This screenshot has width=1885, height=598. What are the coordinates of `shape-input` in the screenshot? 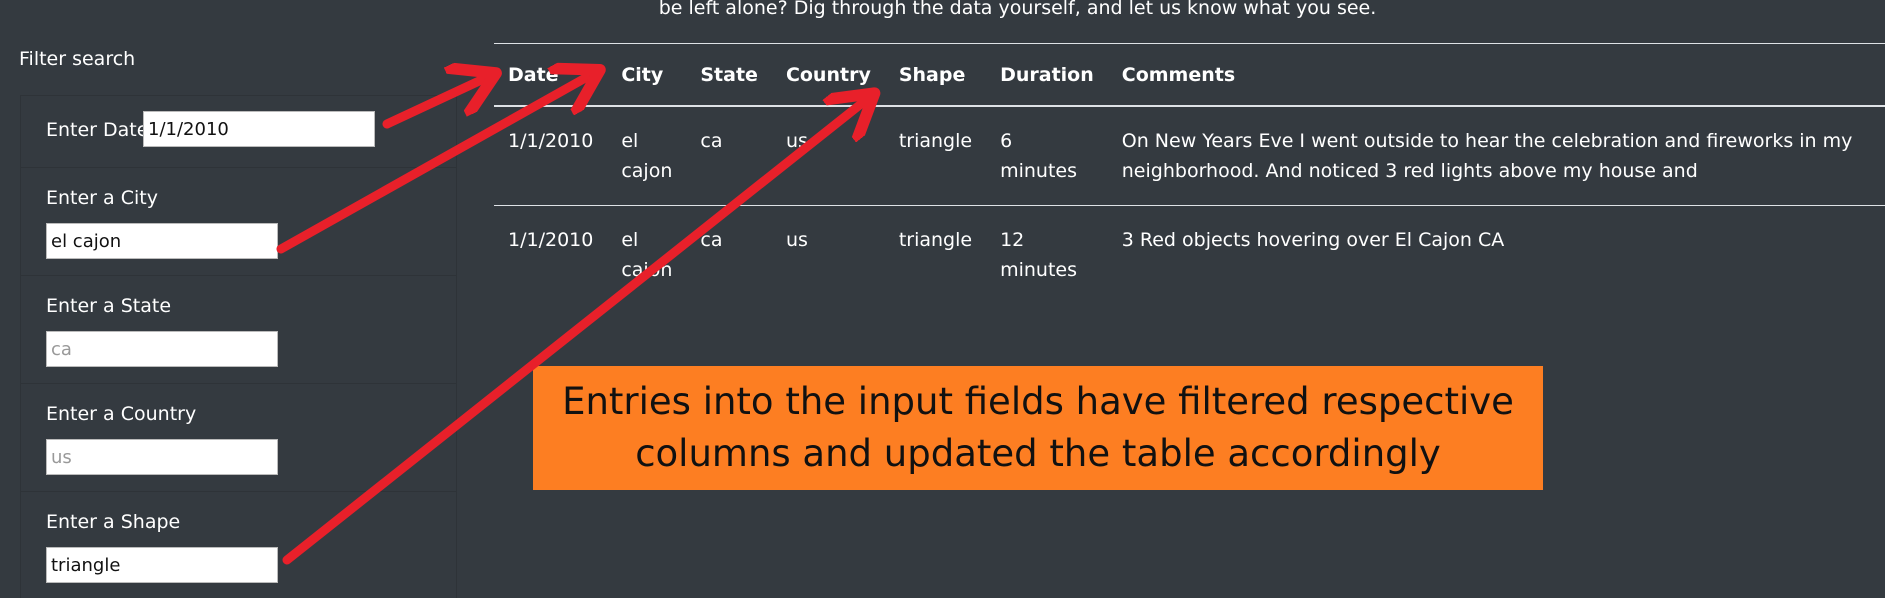 It's located at (162, 565).